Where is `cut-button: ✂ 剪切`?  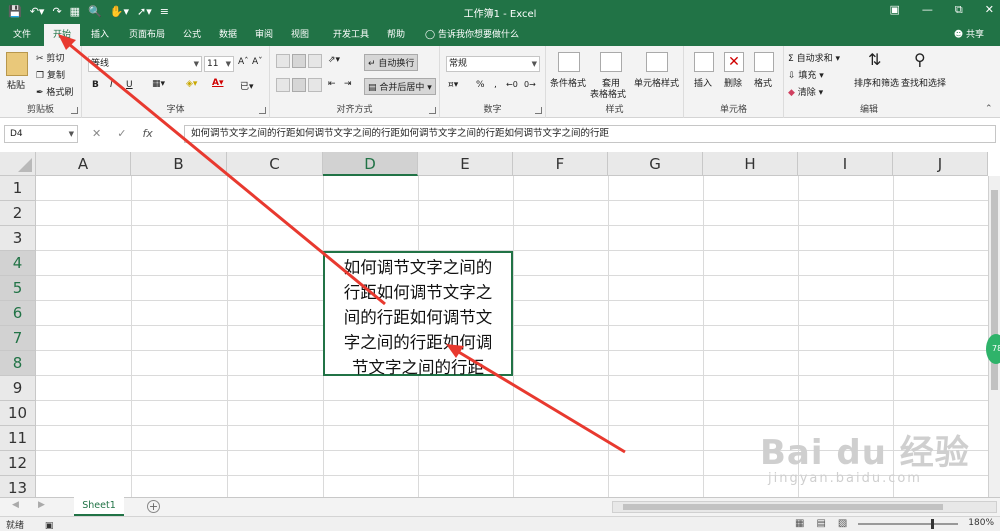
cut-button: ✂ 剪切 is located at coordinates (50, 57).